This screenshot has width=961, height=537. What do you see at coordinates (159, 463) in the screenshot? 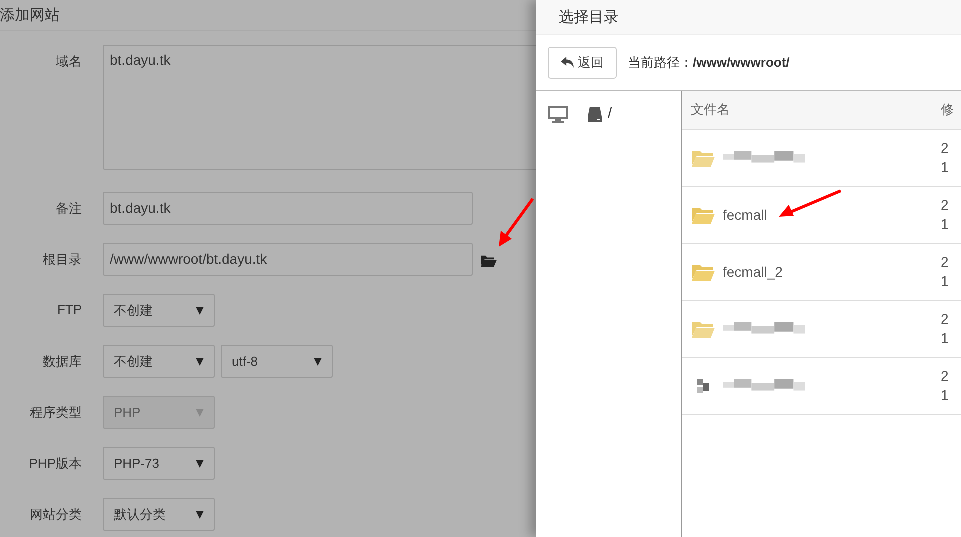
I see `select-dropdown: PHP-73` at bounding box center [159, 463].